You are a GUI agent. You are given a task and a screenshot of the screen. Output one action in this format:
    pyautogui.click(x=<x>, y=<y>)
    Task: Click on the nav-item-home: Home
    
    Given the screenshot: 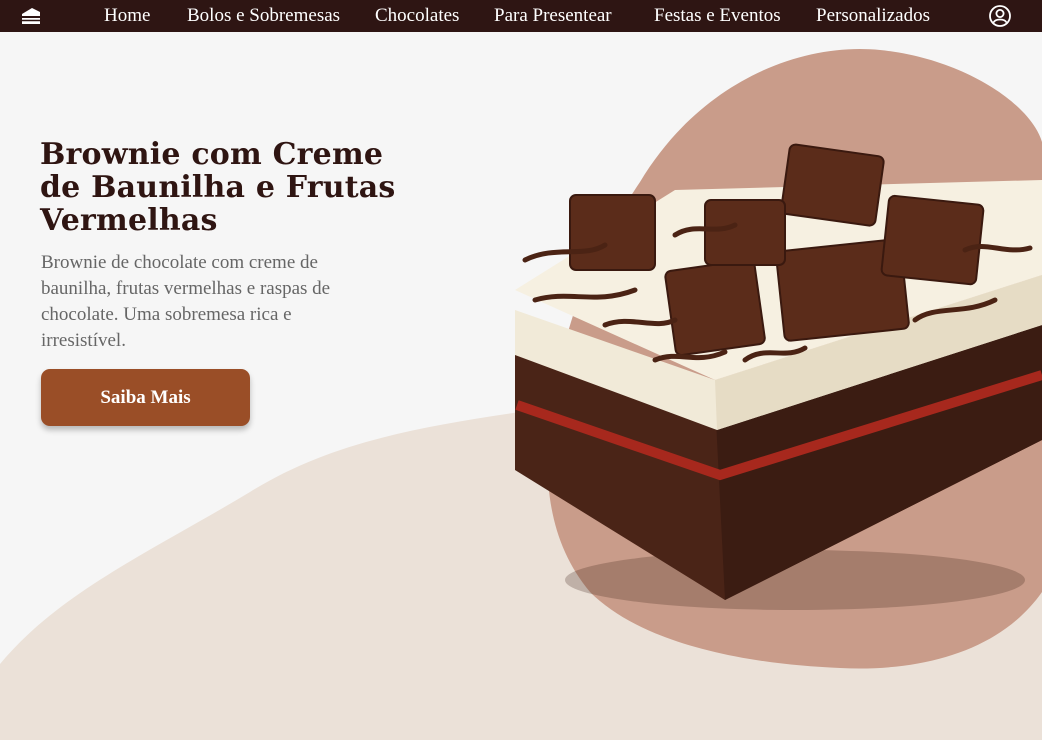 What is the action you would take?
    pyautogui.click(x=127, y=16)
    